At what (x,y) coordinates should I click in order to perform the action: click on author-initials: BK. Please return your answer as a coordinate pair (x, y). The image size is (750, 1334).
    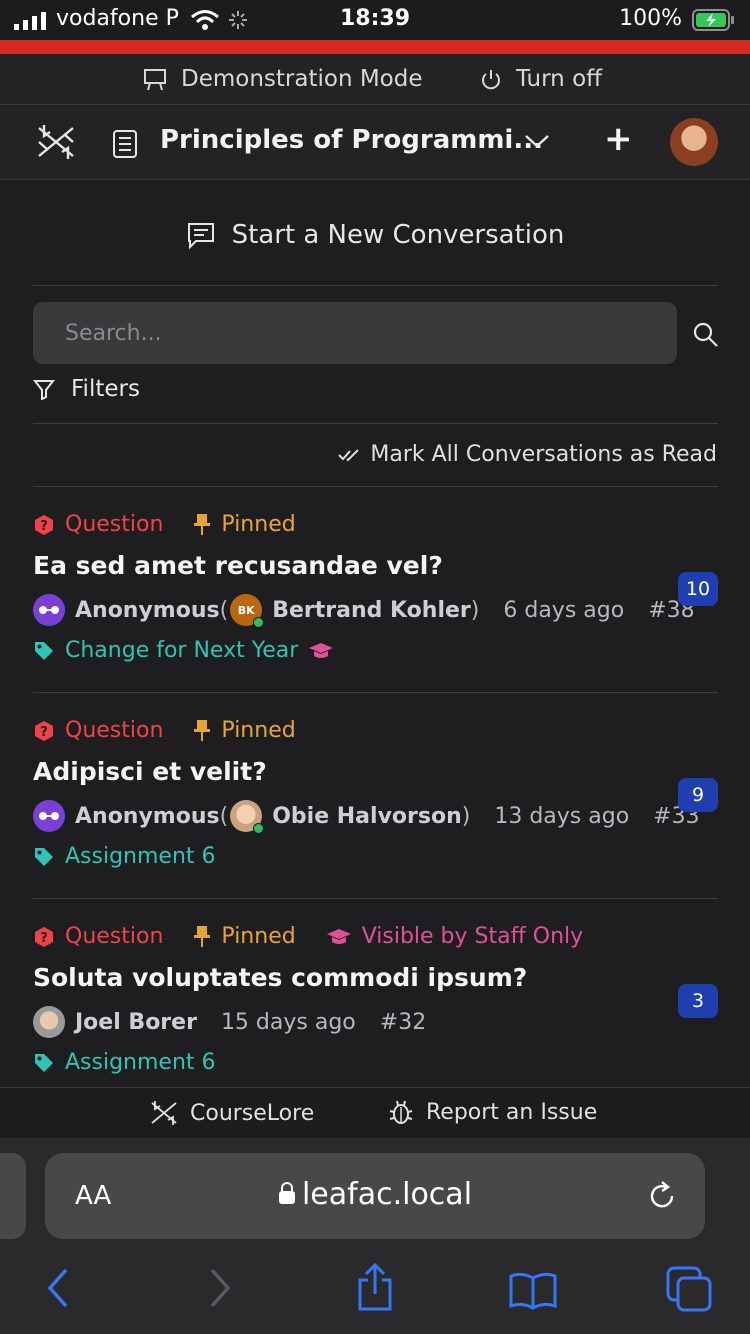
    Looking at the image, I should click on (246, 610).